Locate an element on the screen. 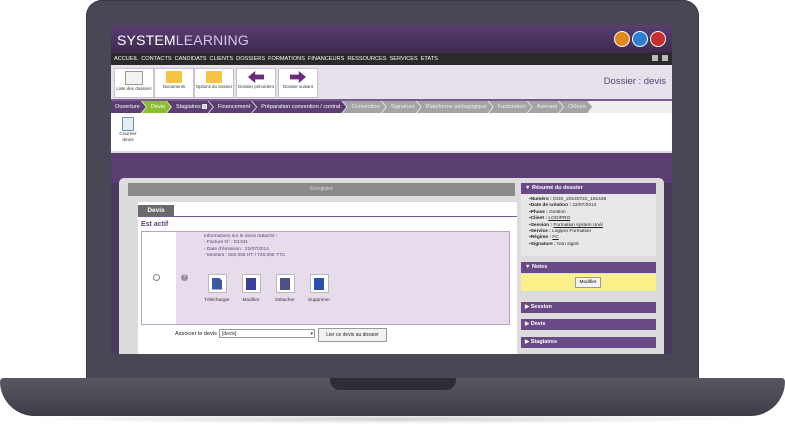  notes-modify-button: Modifier is located at coordinates (588, 282).